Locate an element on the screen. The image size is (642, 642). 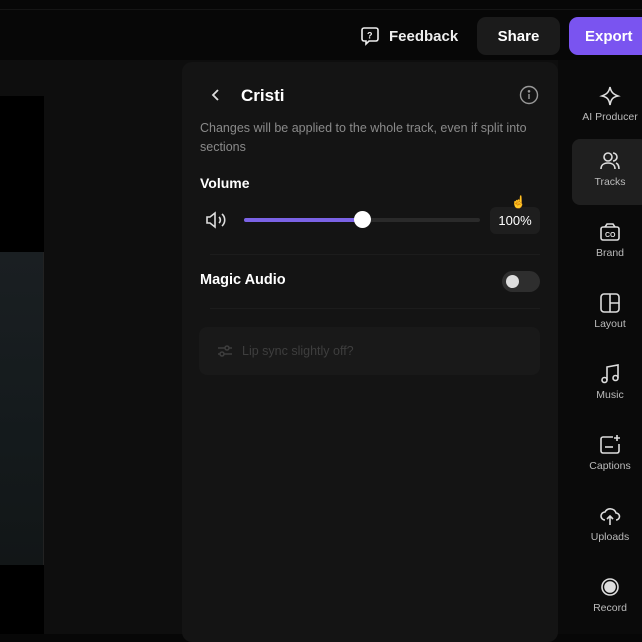
sidebar-item-label: Record is located at coordinates (610, 608).